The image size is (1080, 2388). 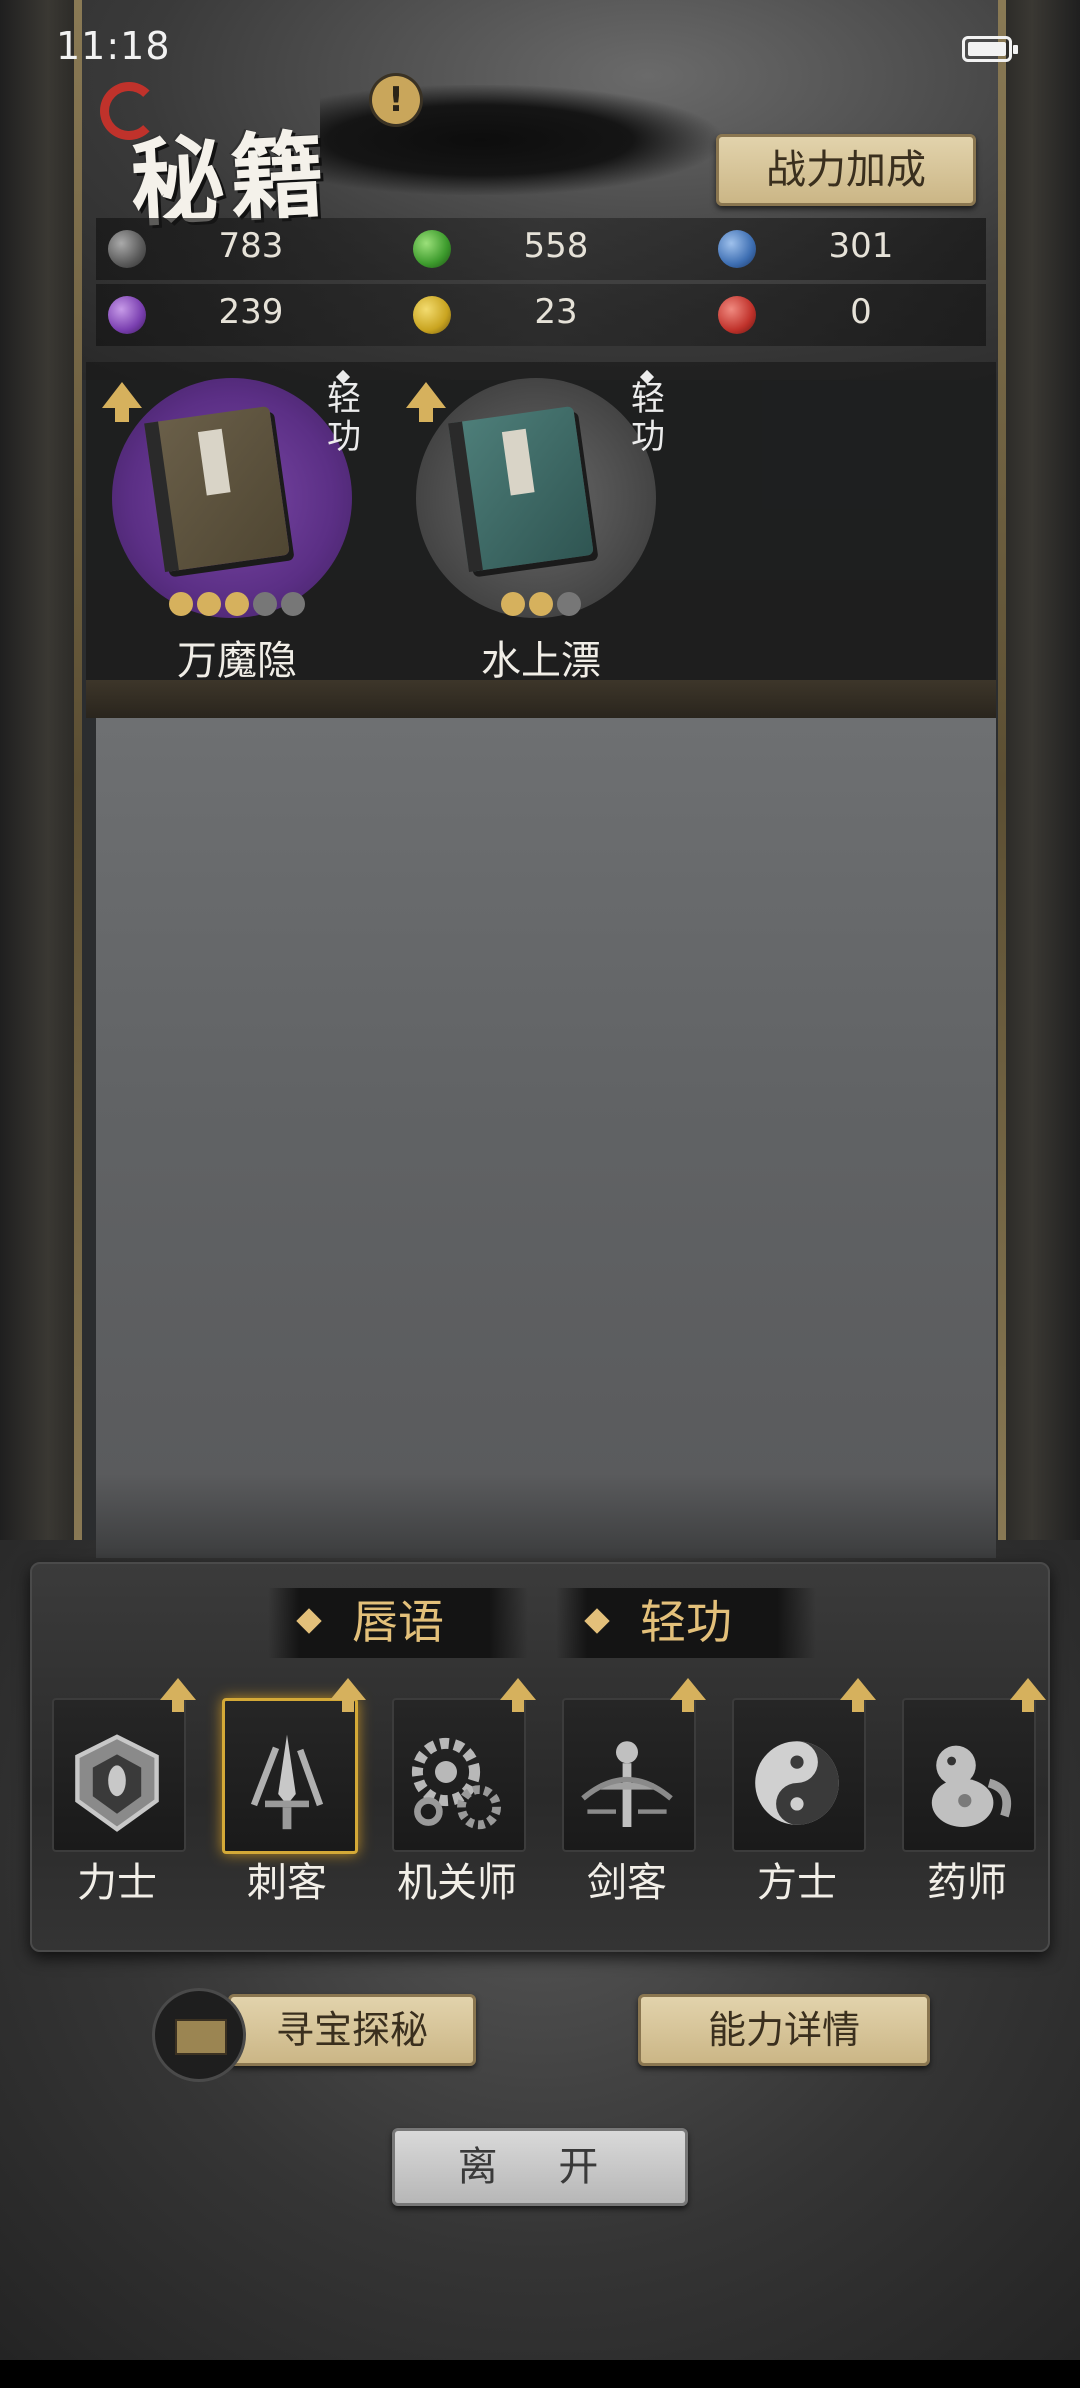 I want to click on red-orb-icon, so click(x=737, y=315).